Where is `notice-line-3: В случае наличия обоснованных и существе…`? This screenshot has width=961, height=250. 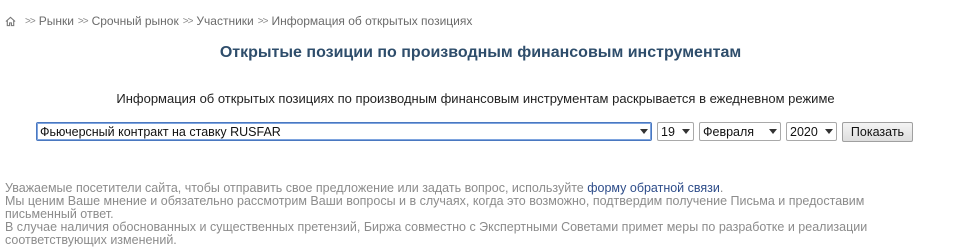
notice-line-3: В случае наличия обоснованных и существе… is located at coordinates (436, 233).